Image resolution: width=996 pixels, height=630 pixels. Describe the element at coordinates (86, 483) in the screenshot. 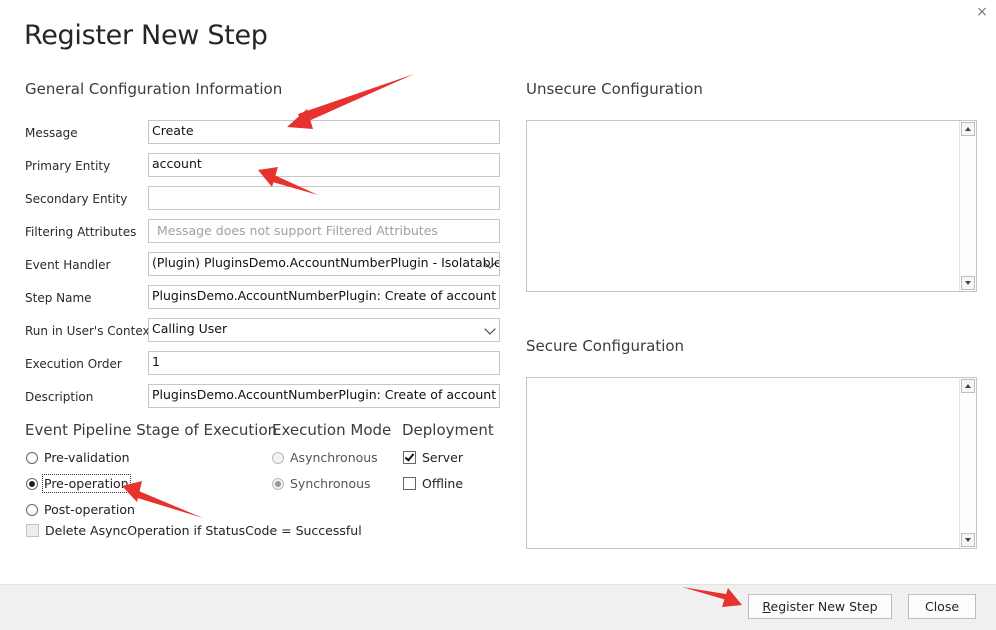

I see `pre-operation-label: Pre-operation` at that location.